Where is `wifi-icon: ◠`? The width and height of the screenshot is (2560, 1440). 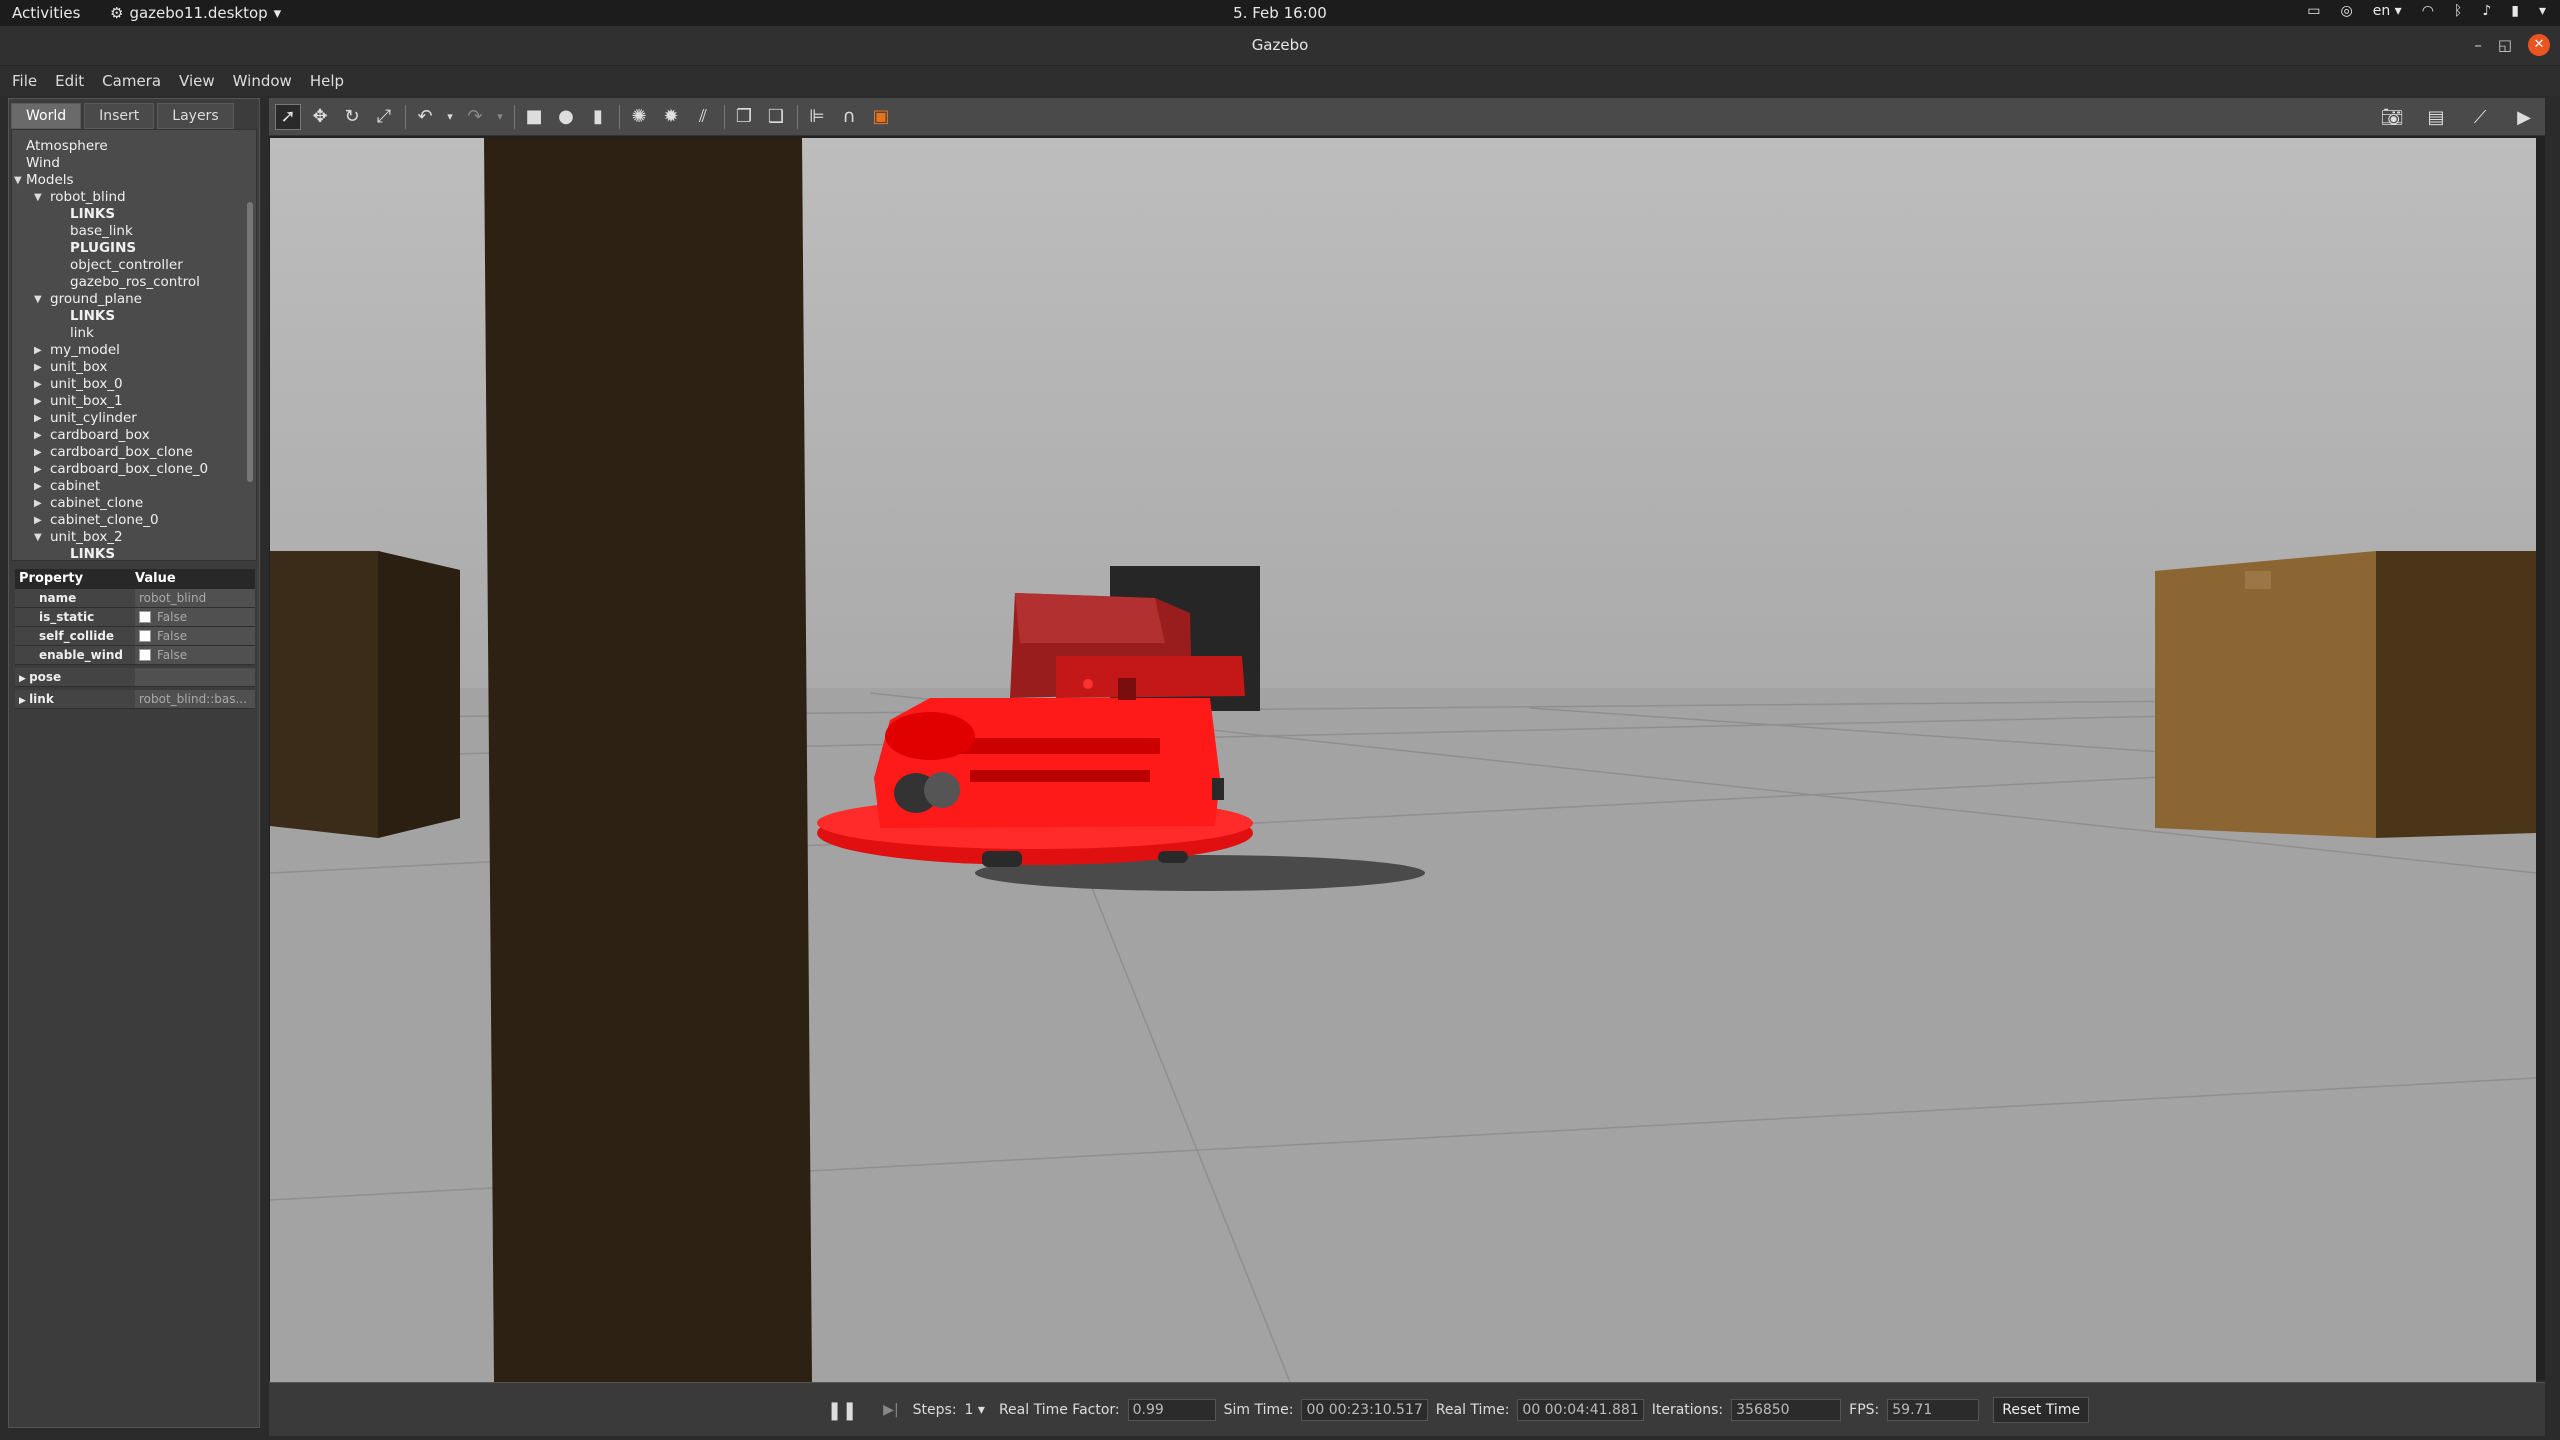 wifi-icon: ◠ is located at coordinates (2428, 11).